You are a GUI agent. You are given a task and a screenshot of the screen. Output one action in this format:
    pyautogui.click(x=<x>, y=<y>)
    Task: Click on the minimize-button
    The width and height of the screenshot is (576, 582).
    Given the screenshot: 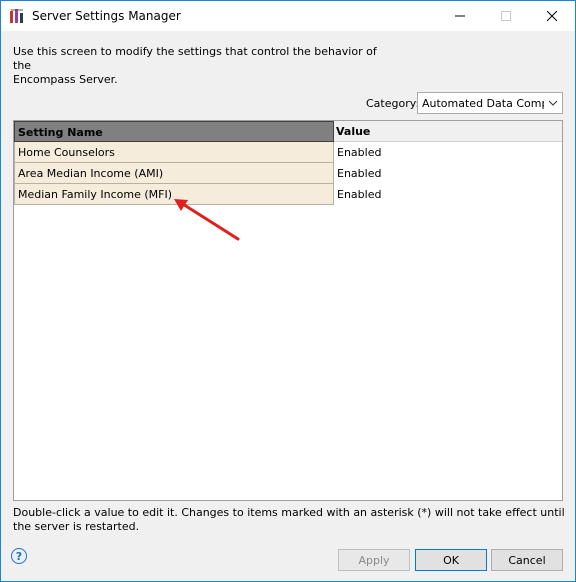 What is the action you would take?
    pyautogui.click(x=460, y=16)
    